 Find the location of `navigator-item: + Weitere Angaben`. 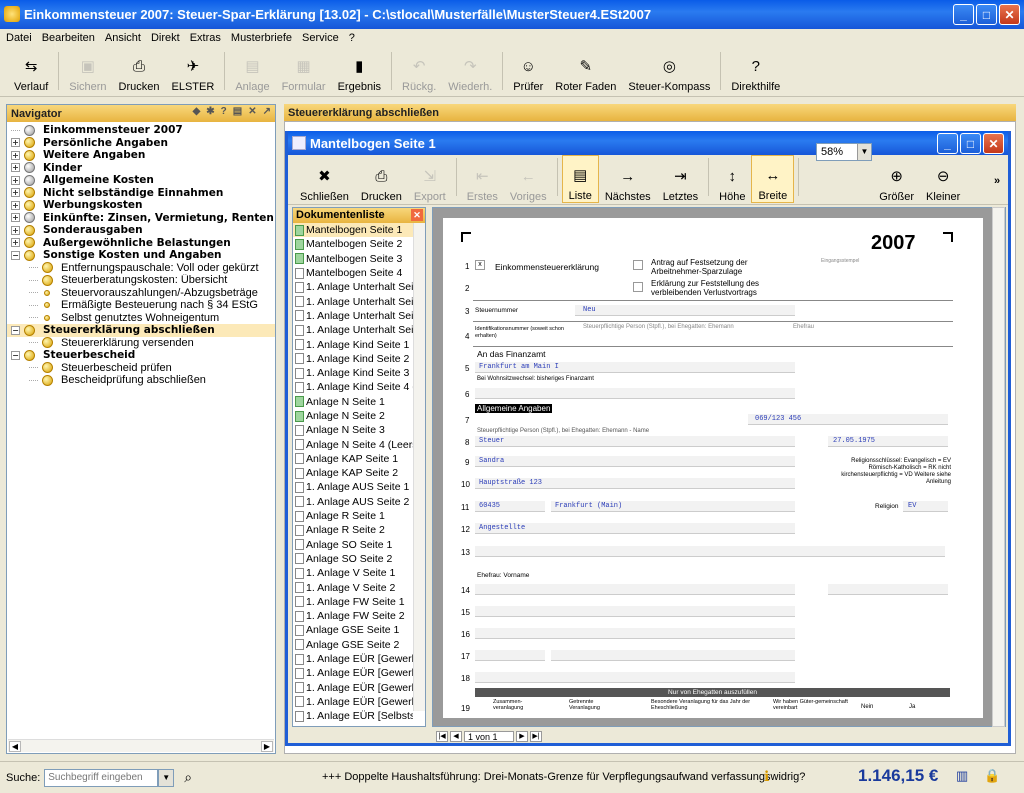

navigator-item: + Weitere Angaben is located at coordinates (141, 155).